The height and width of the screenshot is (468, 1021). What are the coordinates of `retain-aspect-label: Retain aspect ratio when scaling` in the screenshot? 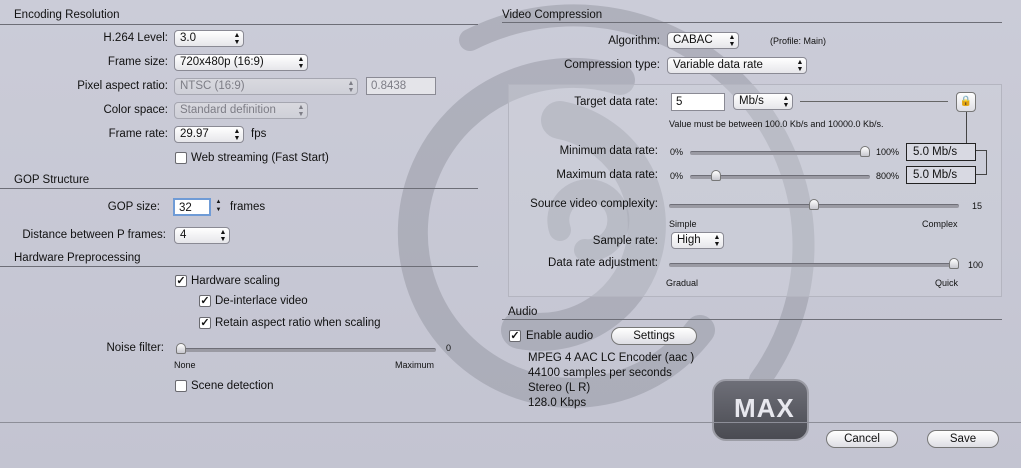 It's located at (298, 323).